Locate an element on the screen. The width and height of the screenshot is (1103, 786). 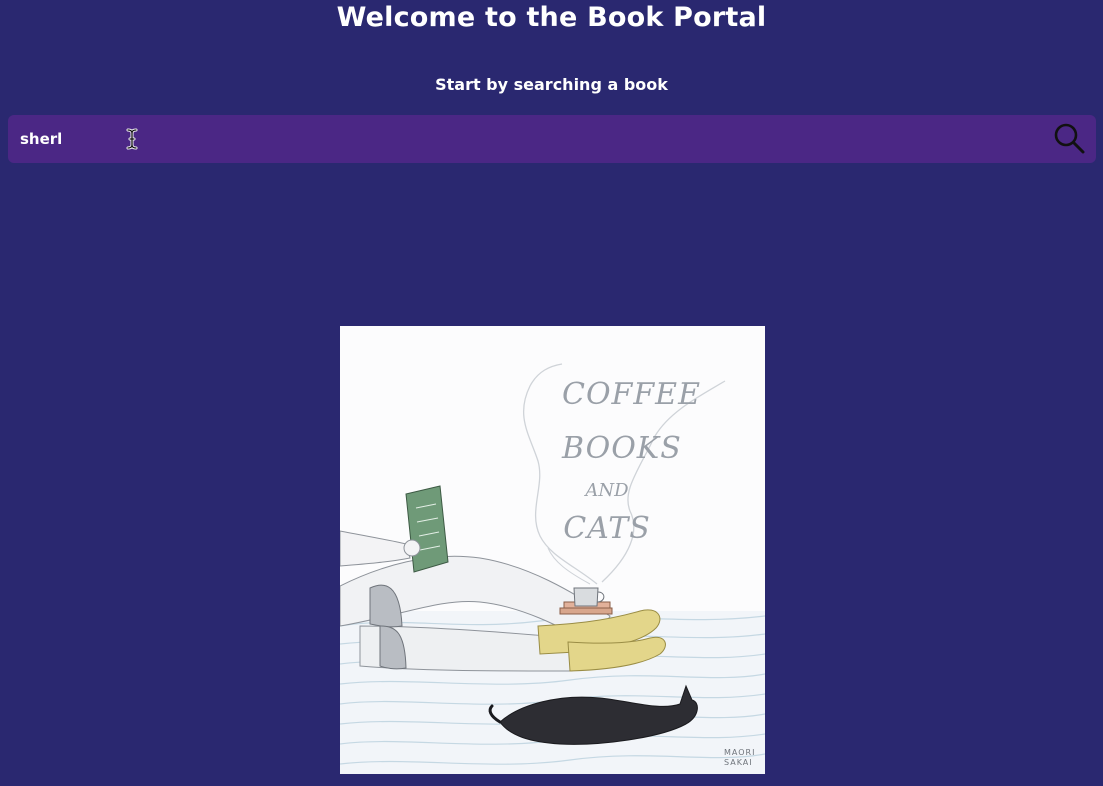
search-bar is located at coordinates (552, 139).